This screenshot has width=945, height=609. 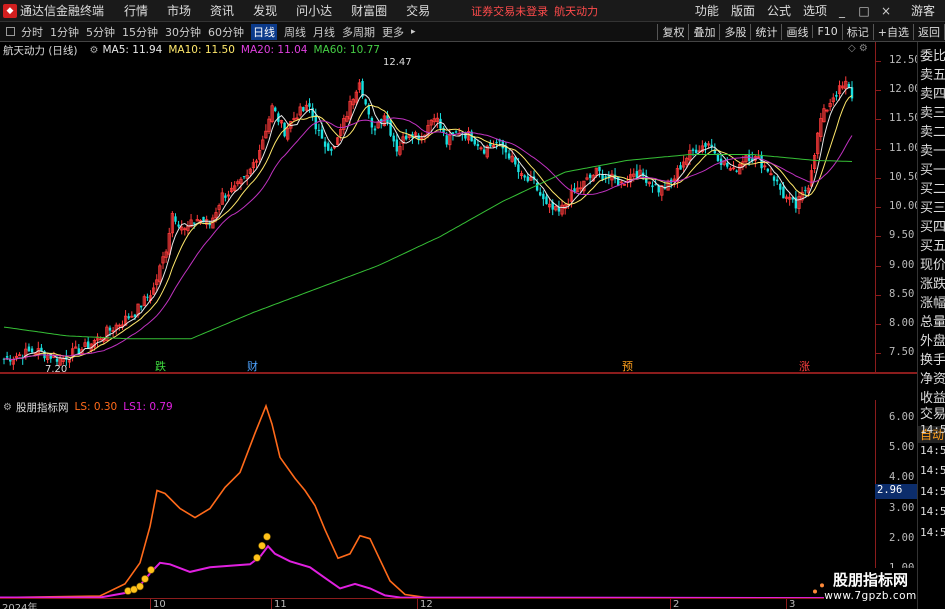 I want to click on guest-button: 游客, so click(x=923, y=10).